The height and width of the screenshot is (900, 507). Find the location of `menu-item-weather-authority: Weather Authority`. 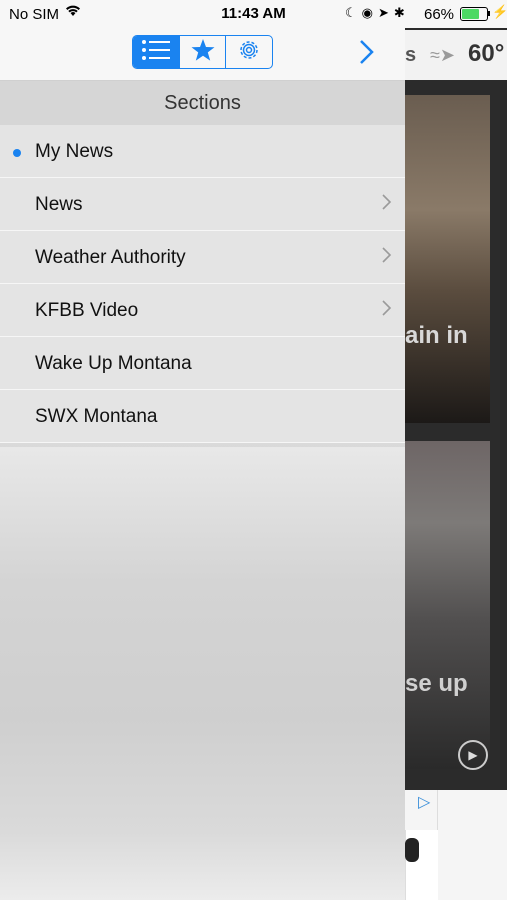

menu-item-weather-authority: Weather Authority is located at coordinates (202, 257).